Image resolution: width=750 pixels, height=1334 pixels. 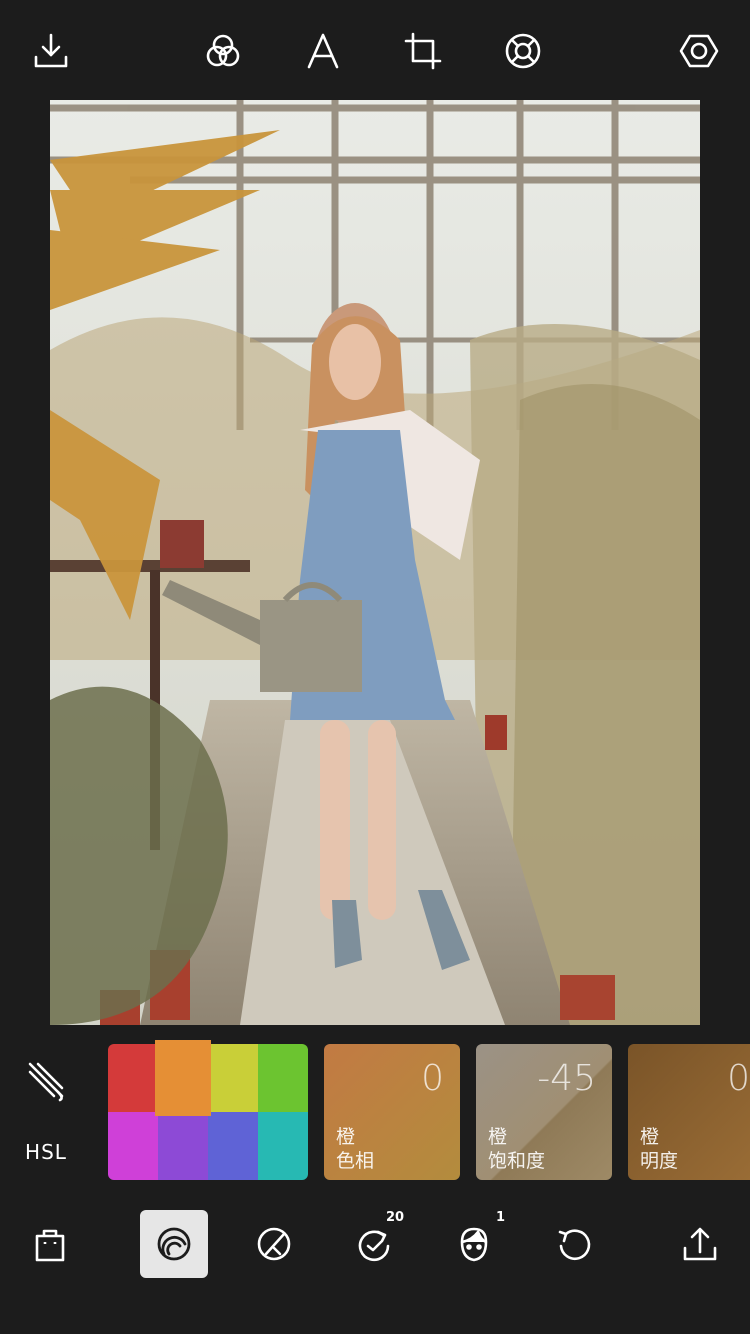 I want to click on retouch-icon, so click(x=274, y=1244).